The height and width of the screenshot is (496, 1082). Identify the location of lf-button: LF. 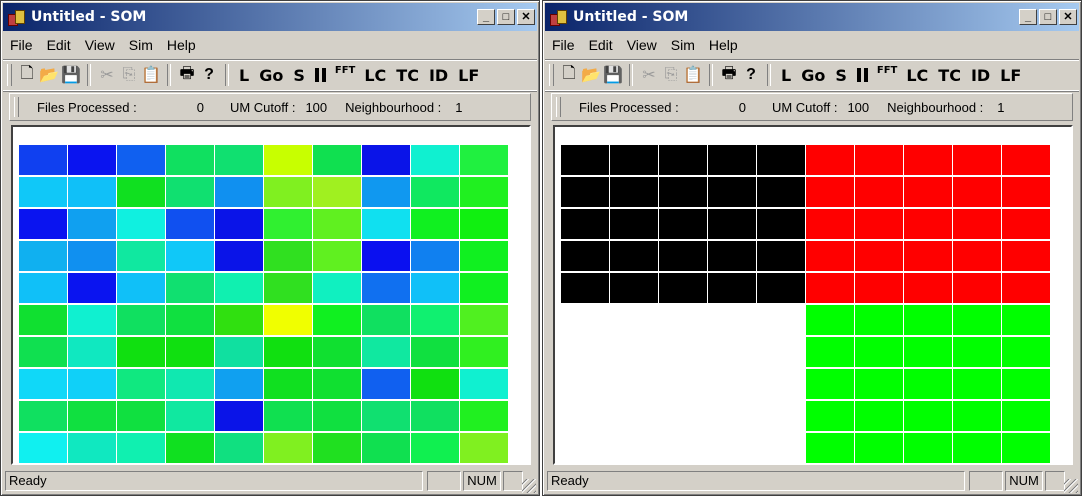
(1010, 75).